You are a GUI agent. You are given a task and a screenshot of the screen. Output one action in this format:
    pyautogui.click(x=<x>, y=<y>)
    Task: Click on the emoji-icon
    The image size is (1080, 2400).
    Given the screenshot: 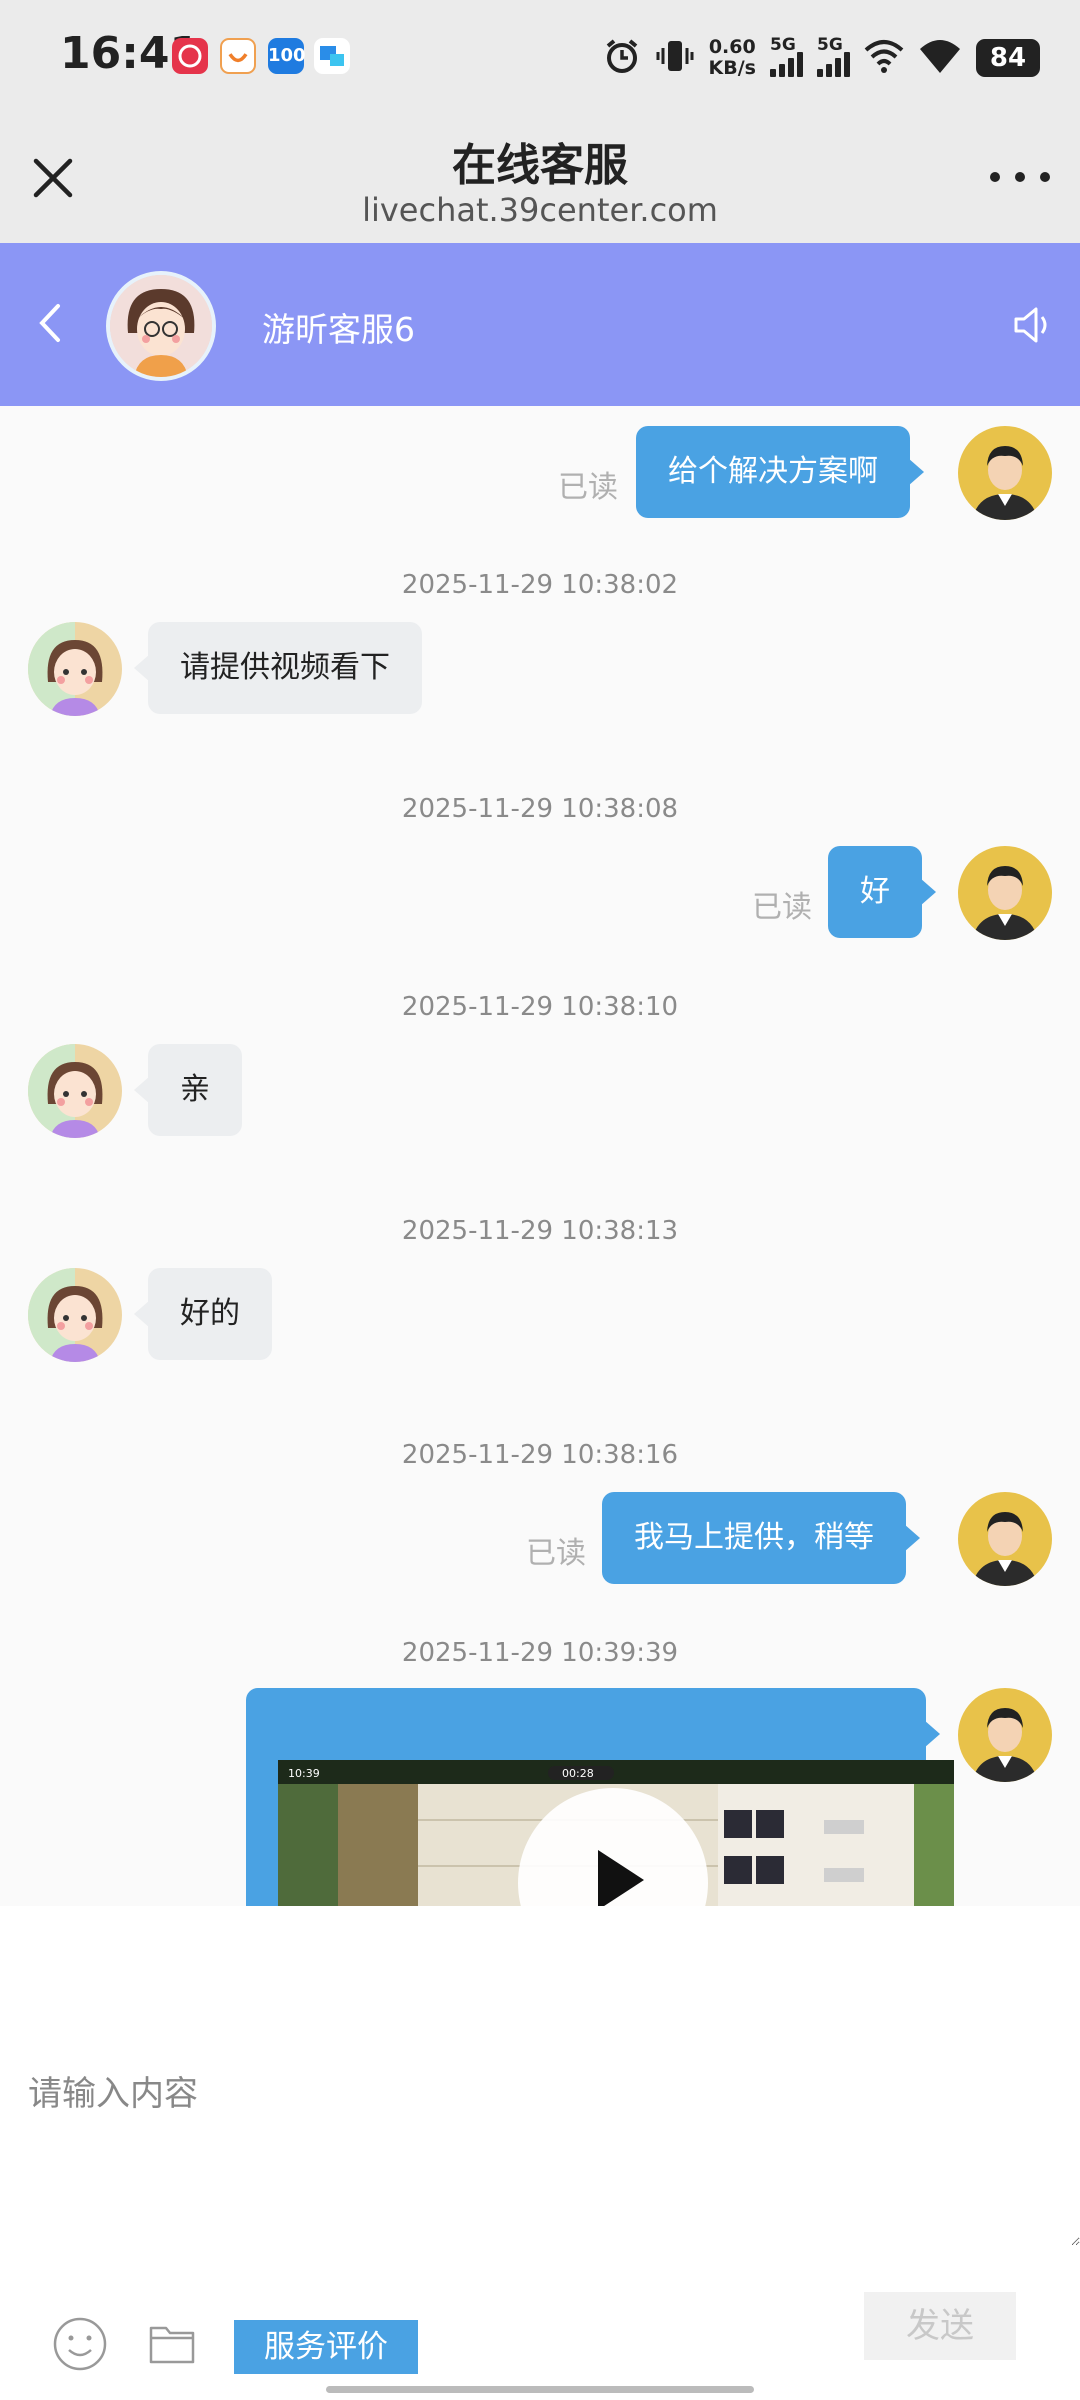 What is the action you would take?
    pyautogui.click(x=80, y=2344)
    